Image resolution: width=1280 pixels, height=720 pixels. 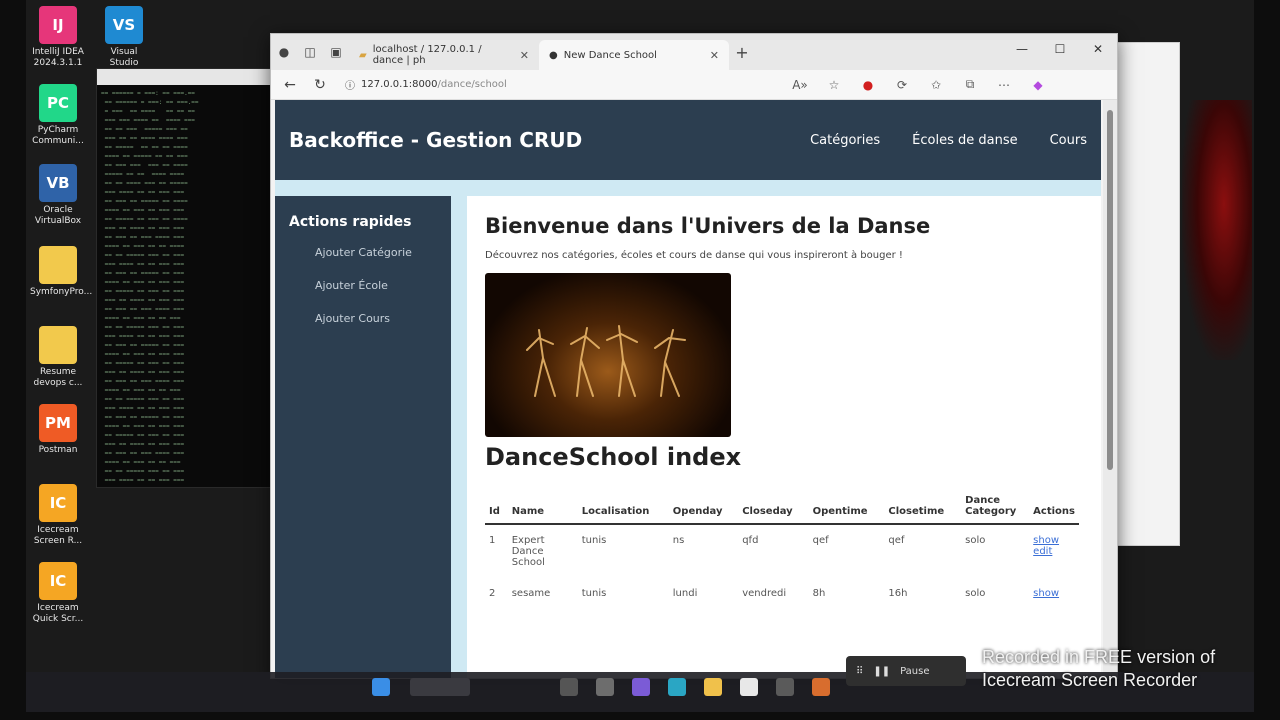 I want to click on cell-openday: lundi, so click(x=685, y=593).